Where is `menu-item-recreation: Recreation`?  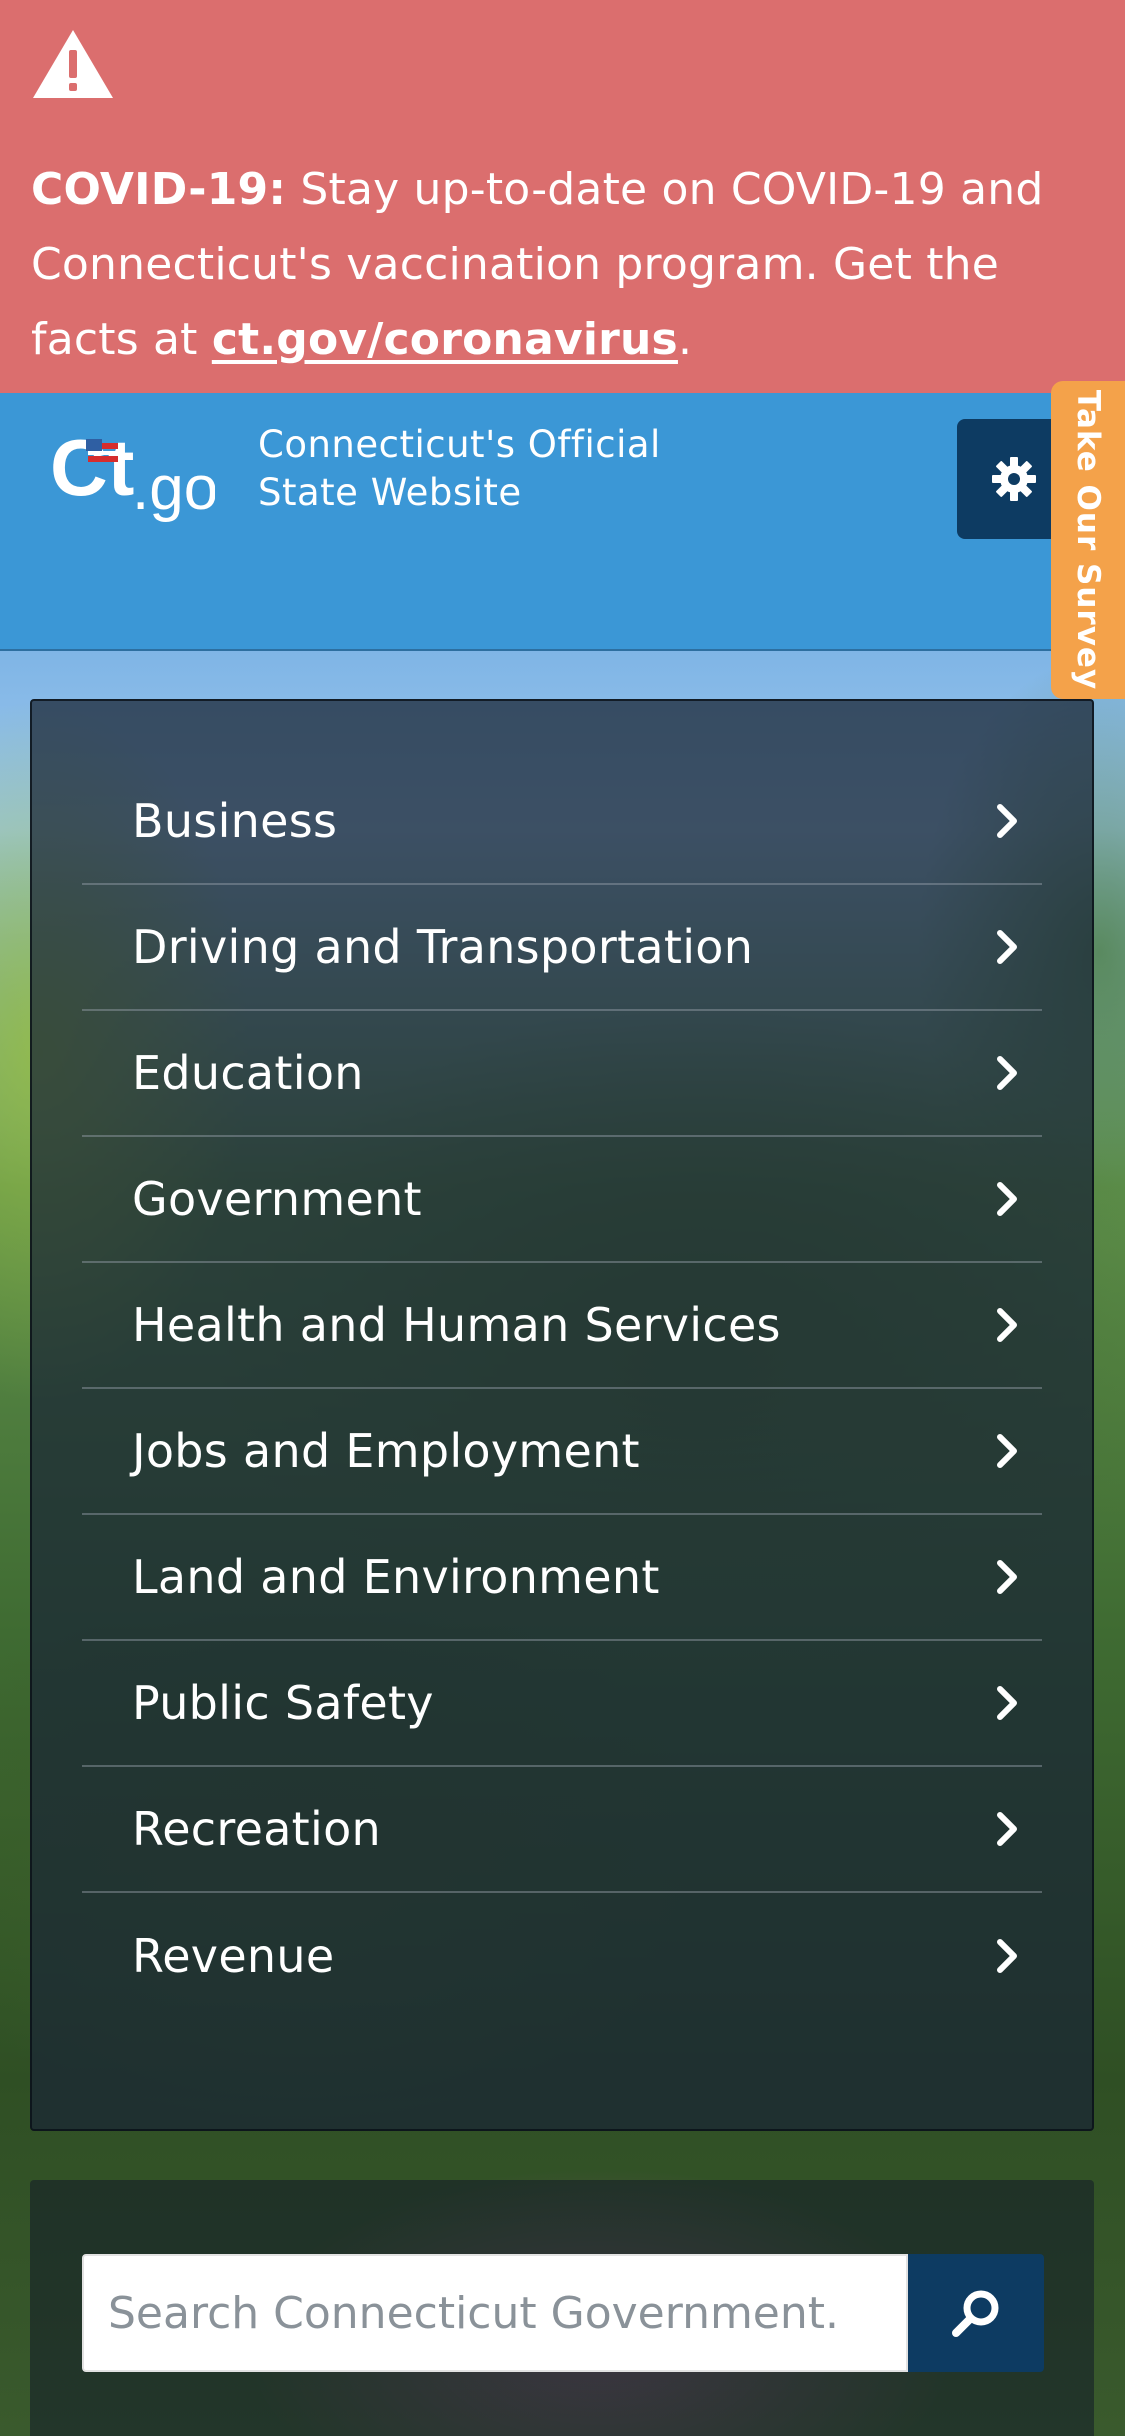
menu-item-recreation: Recreation is located at coordinates (562, 1830).